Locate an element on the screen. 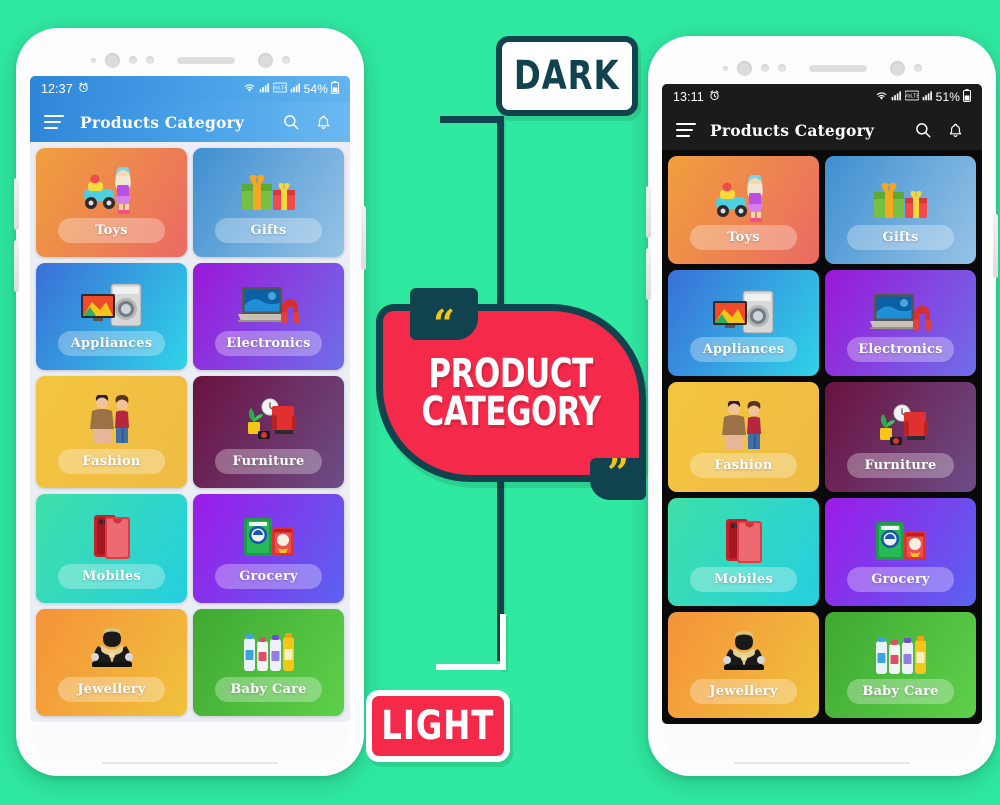 Image resolution: width=1000 pixels, height=805 pixels. proximity-sensor-icon is located at coordinates (897, 68).